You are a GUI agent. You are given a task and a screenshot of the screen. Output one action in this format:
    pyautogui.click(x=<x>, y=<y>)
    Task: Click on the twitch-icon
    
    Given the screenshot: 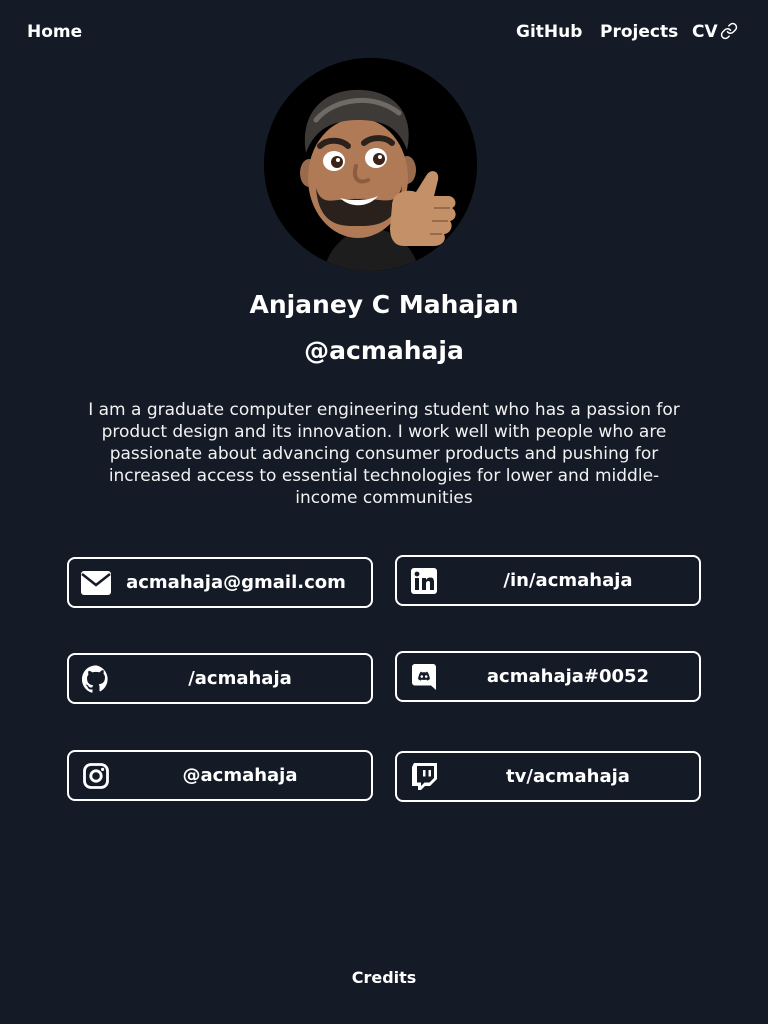 What is the action you would take?
    pyautogui.click(x=424, y=777)
    